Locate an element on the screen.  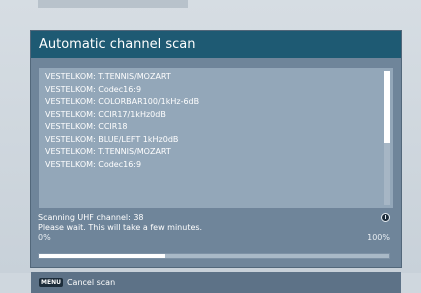
percent-max-label: 100% is located at coordinates (378, 237).